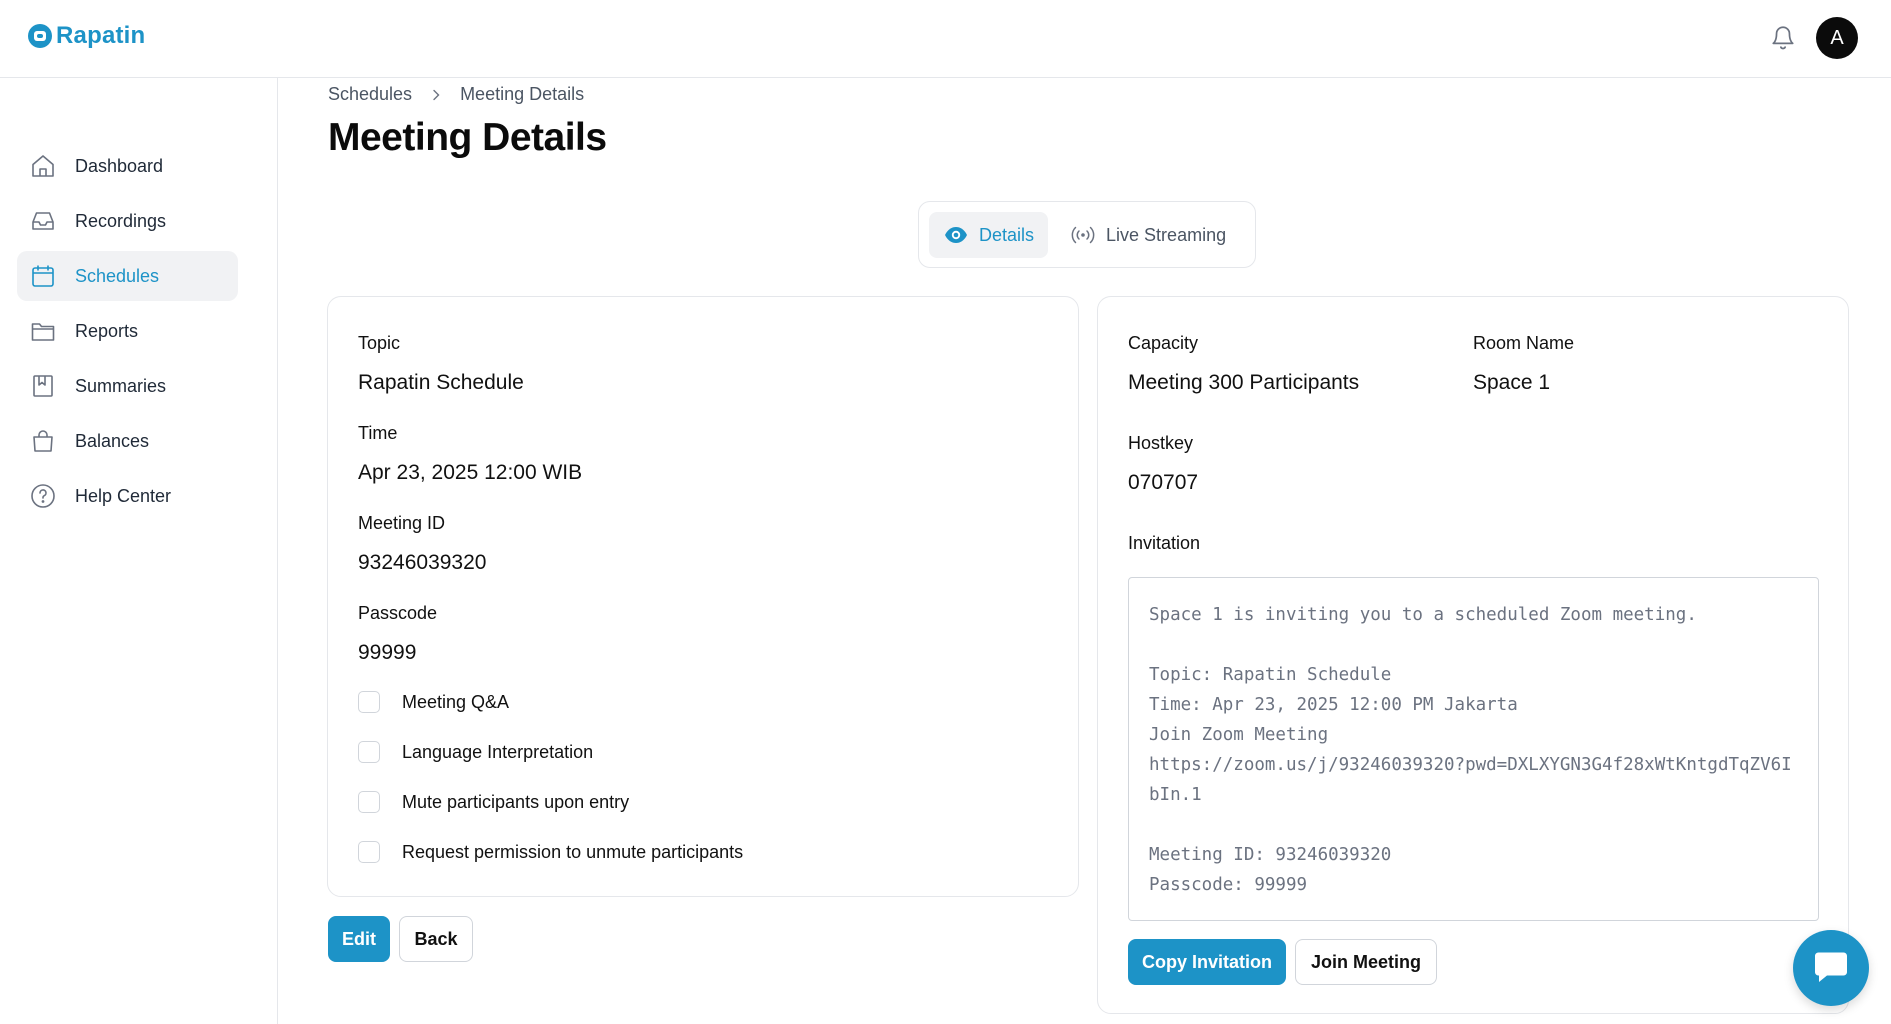 This screenshot has height=1024, width=1891. I want to click on option-meeting-qa: Meeting Q&A, so click(433, 702).